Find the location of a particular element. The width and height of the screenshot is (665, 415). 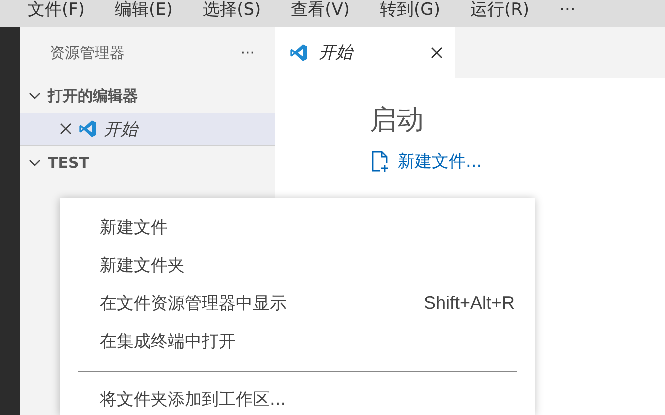

file-name: 开始 is located at coordinates (121, 129).